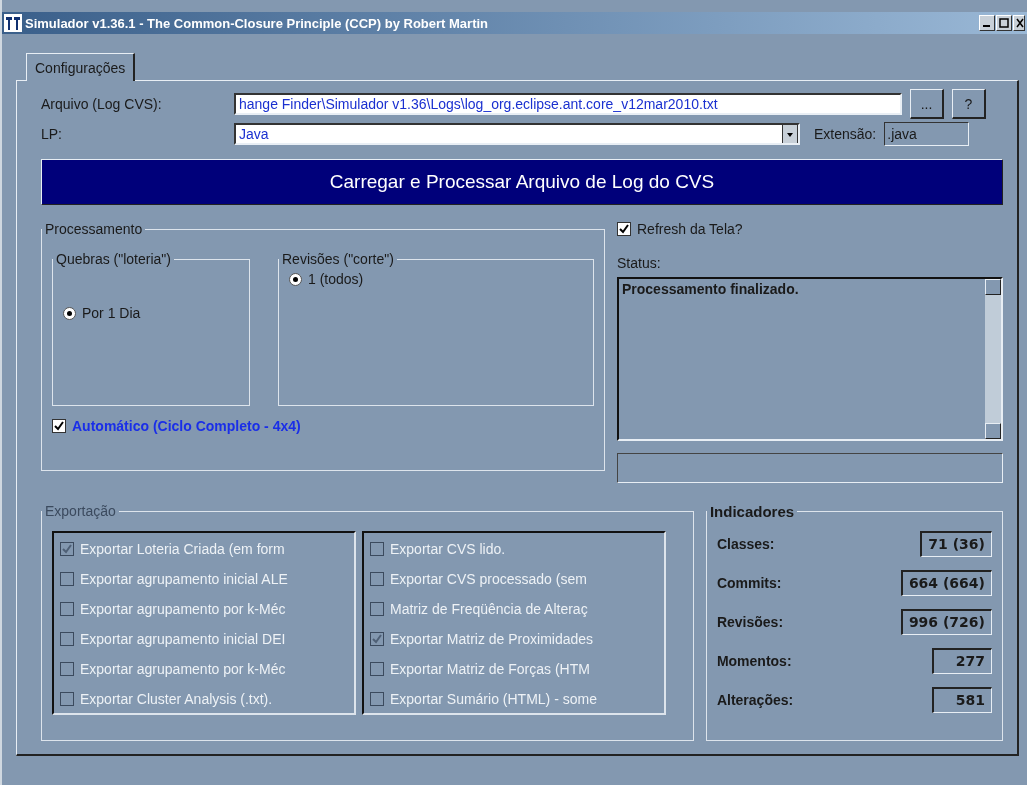 Image resolution: width=1027 pixels, height=785 pixels. What do you see at coordinates (993, 359) in the screenshot?
I see `scrollbar` at bounding box center [993, 359].